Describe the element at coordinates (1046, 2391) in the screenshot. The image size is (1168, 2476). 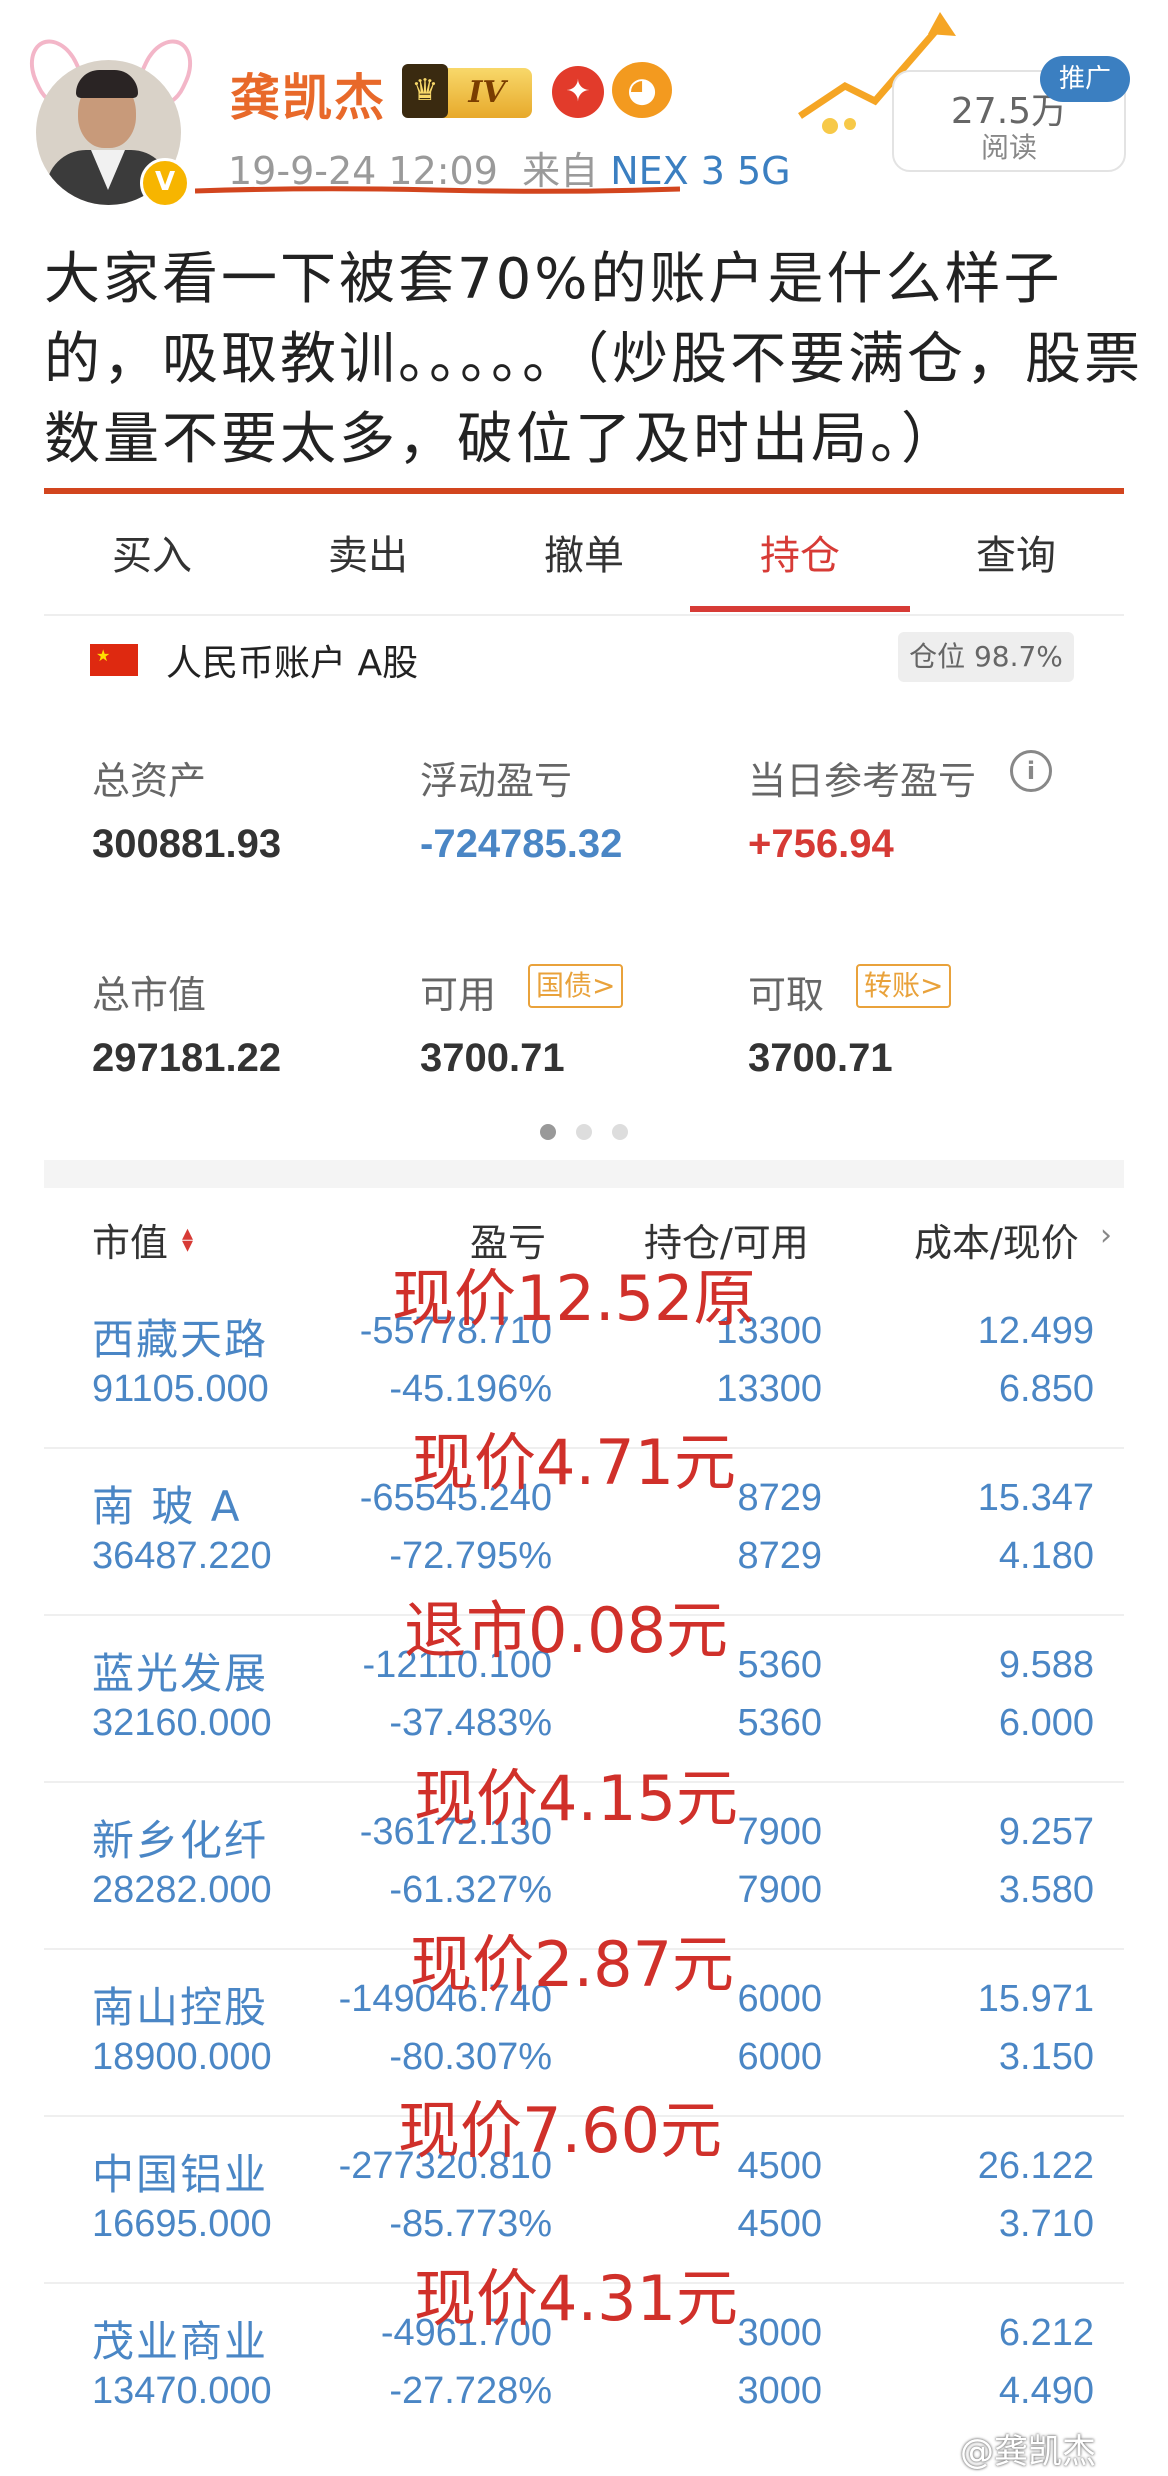
I see `price-cell: 4.490` at that location.